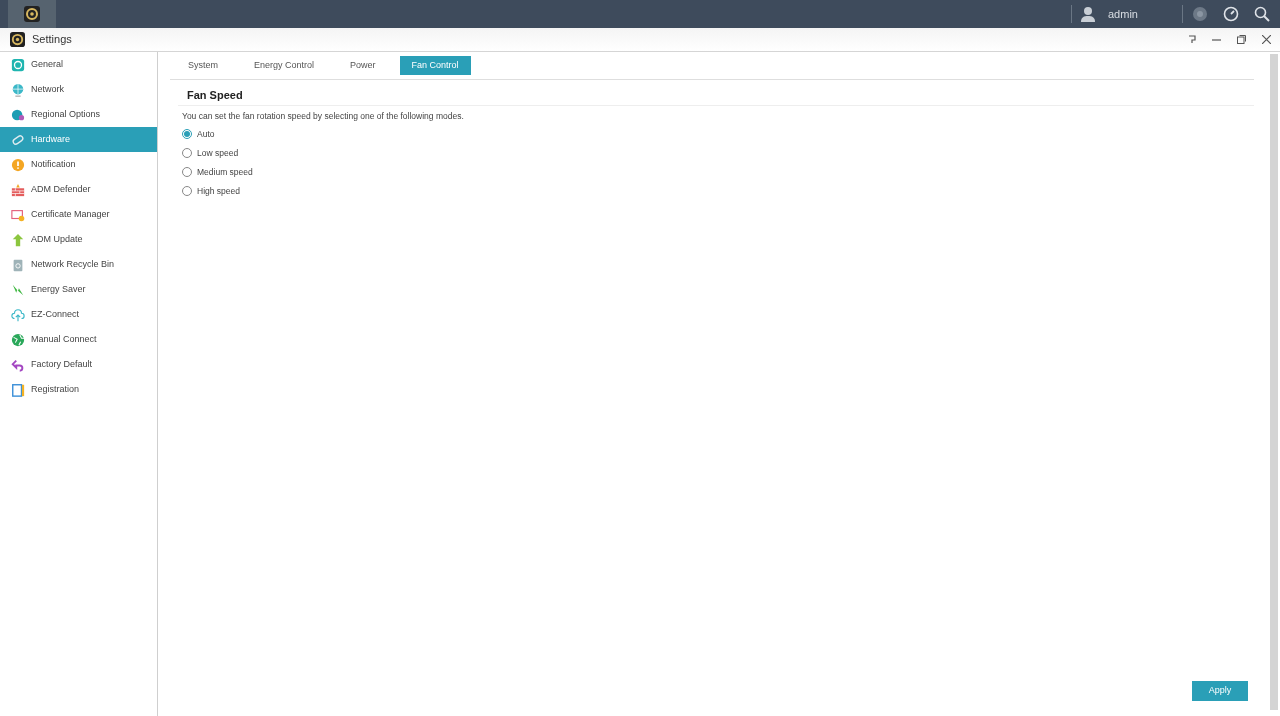 This screenshot has height=716, width=1280. Describe the element at coordinates (78, 89) in the screenshot. I see `sidebar-item: Network` at that location.